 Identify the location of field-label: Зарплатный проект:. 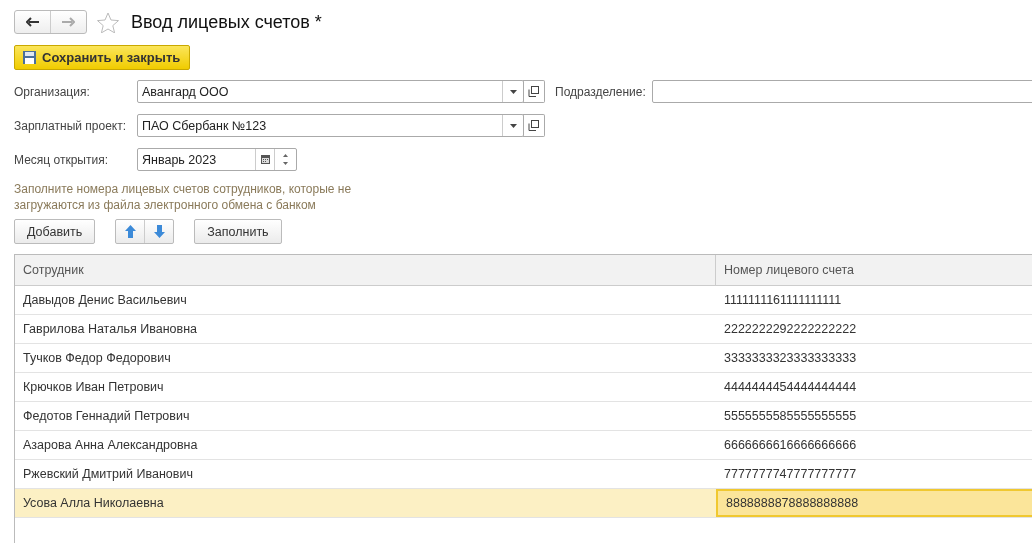
(71, 125).